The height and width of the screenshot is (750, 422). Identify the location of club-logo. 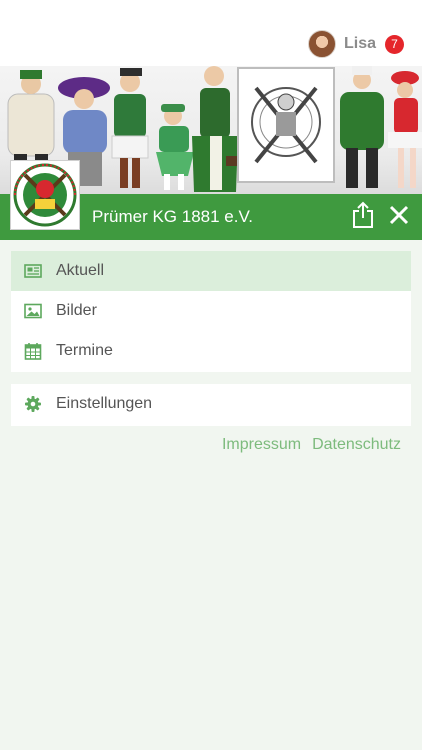
(45, 195).